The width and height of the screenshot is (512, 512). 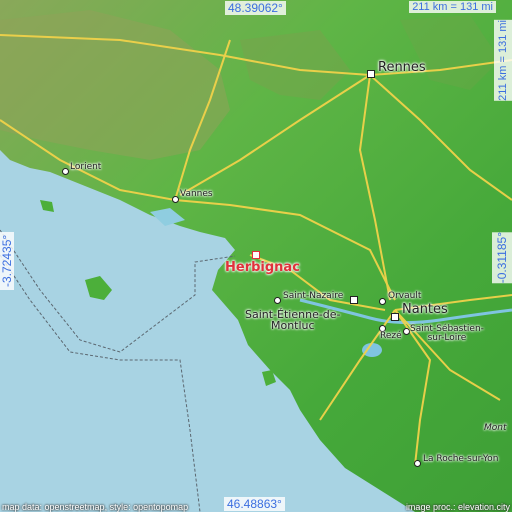 I want to click on bottom-latitude: 46.48863°, so click(x=254, y=504).